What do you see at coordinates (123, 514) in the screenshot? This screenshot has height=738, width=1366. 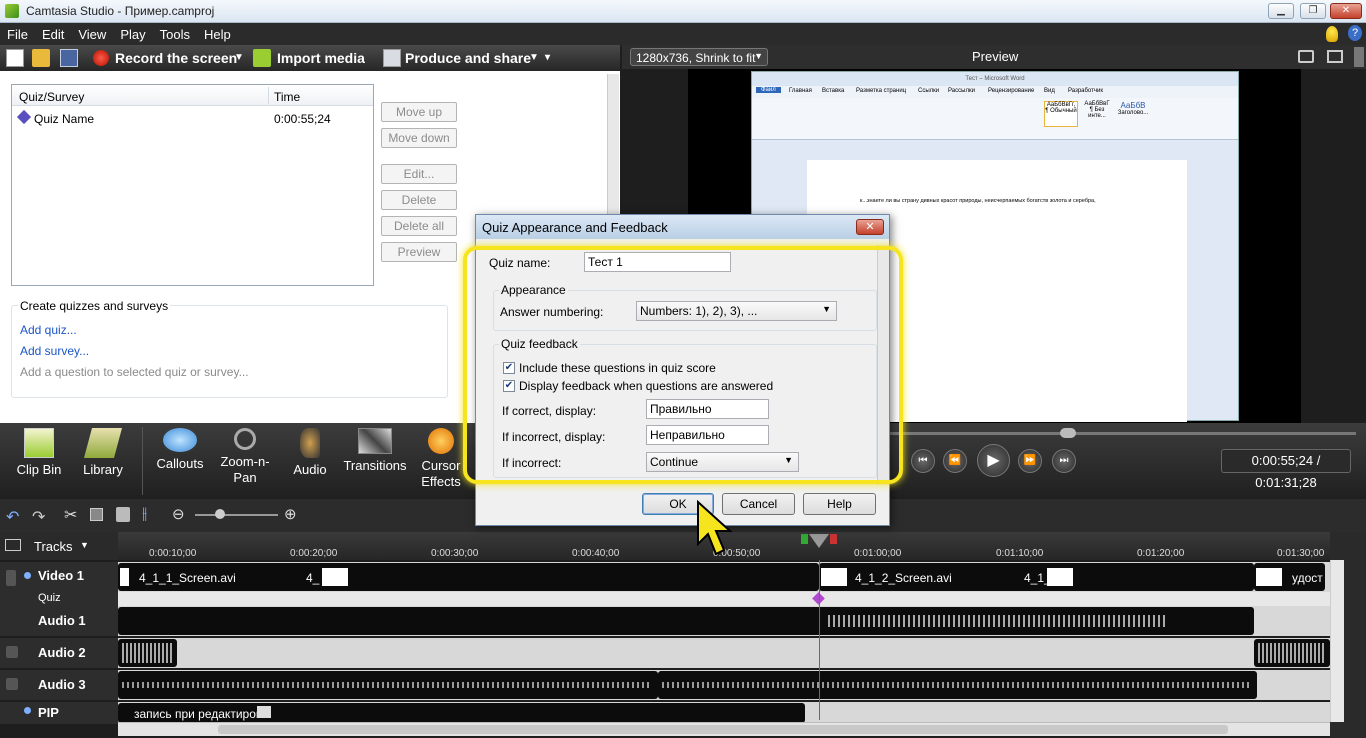 I see `paste-icon` at bounding box center [123, 514].